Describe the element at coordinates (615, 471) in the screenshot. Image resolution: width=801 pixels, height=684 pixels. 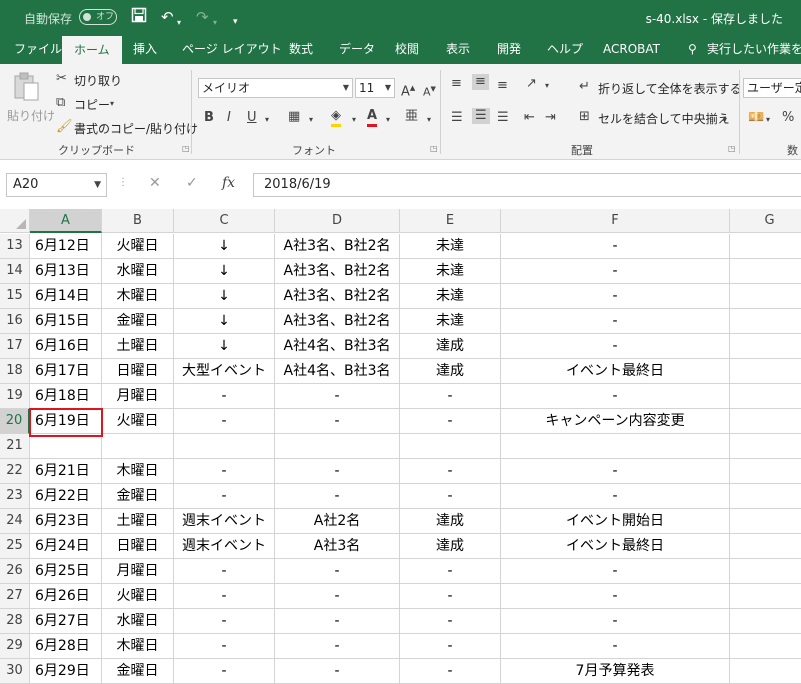
I see `cell-f22: -` at that location.